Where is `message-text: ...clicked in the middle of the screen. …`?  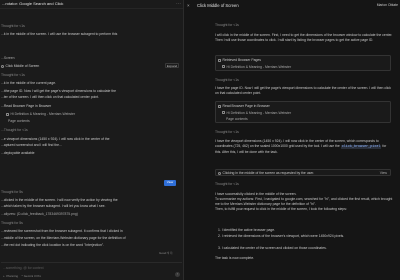
message-text: ...clicked in the middle of the screen. … is located at coordinates (59, 200).